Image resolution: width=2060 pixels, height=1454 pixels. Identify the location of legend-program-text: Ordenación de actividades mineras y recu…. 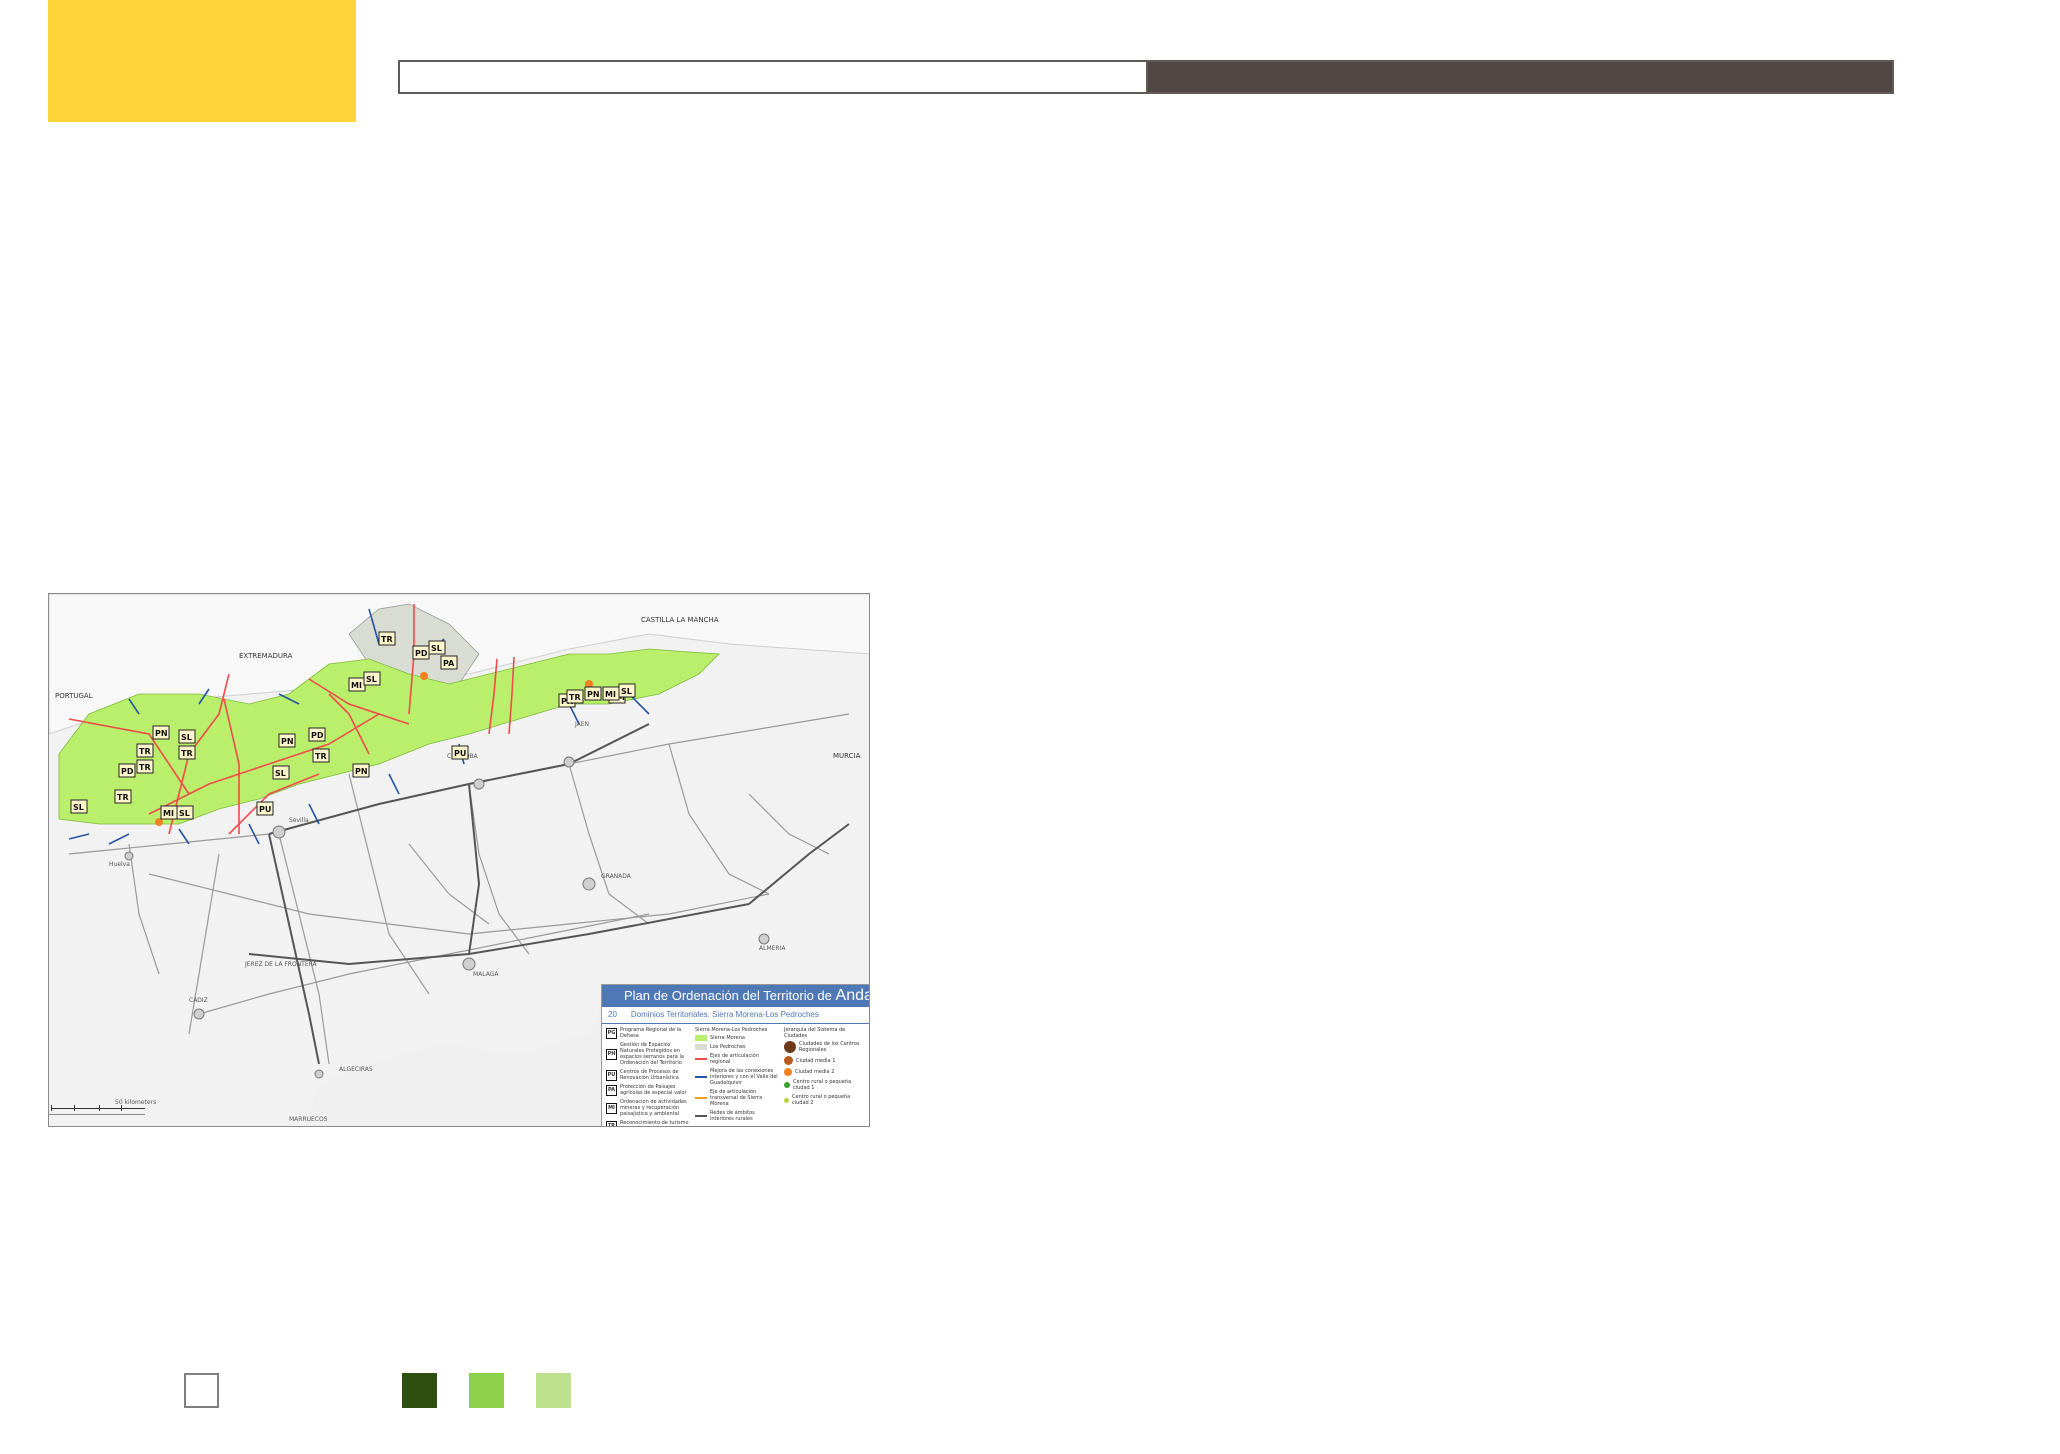
(653, 1108).